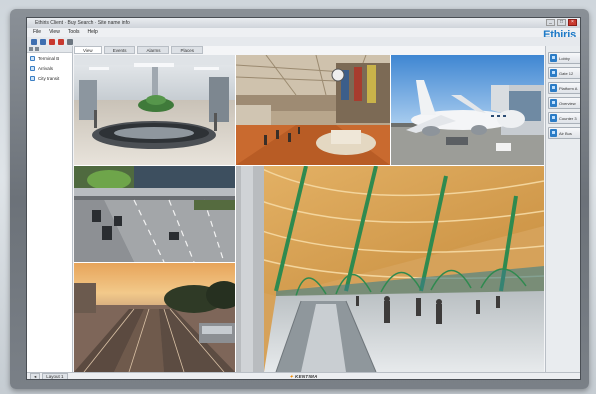  What do you see at coordinates (567, 103) in the screenshot?
I see `preset-label: Overview` at bounding box center [567, 103].